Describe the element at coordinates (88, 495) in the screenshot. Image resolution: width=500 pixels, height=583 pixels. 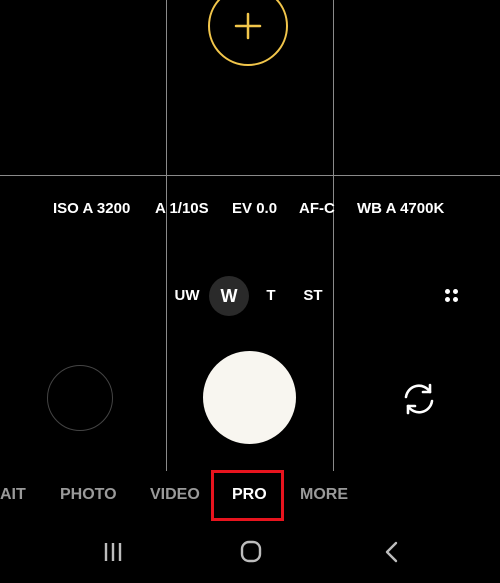
I see `mode-photo: PHOTO` at that location.